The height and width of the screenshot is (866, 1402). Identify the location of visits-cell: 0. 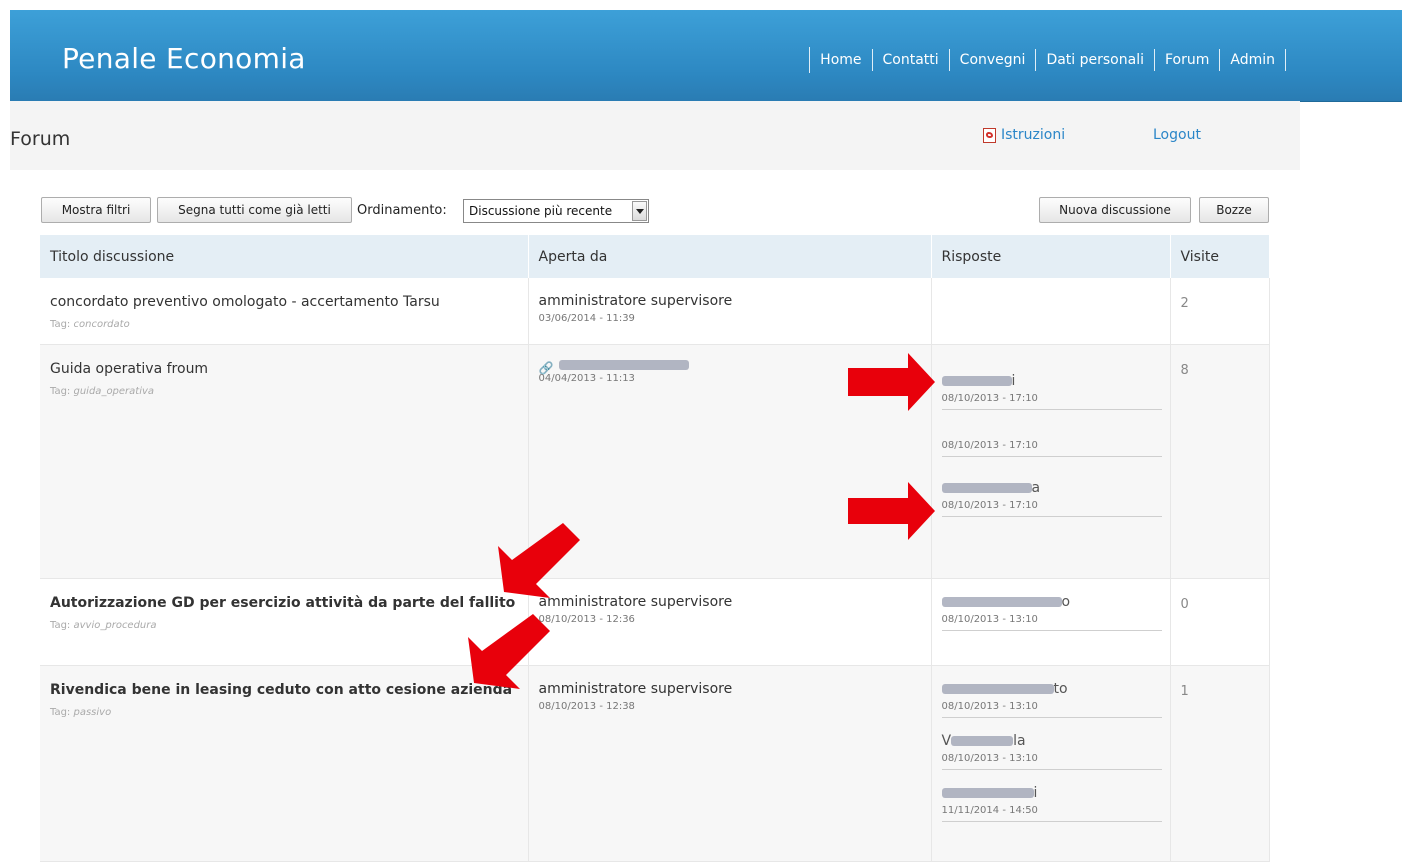
(1220, 622).